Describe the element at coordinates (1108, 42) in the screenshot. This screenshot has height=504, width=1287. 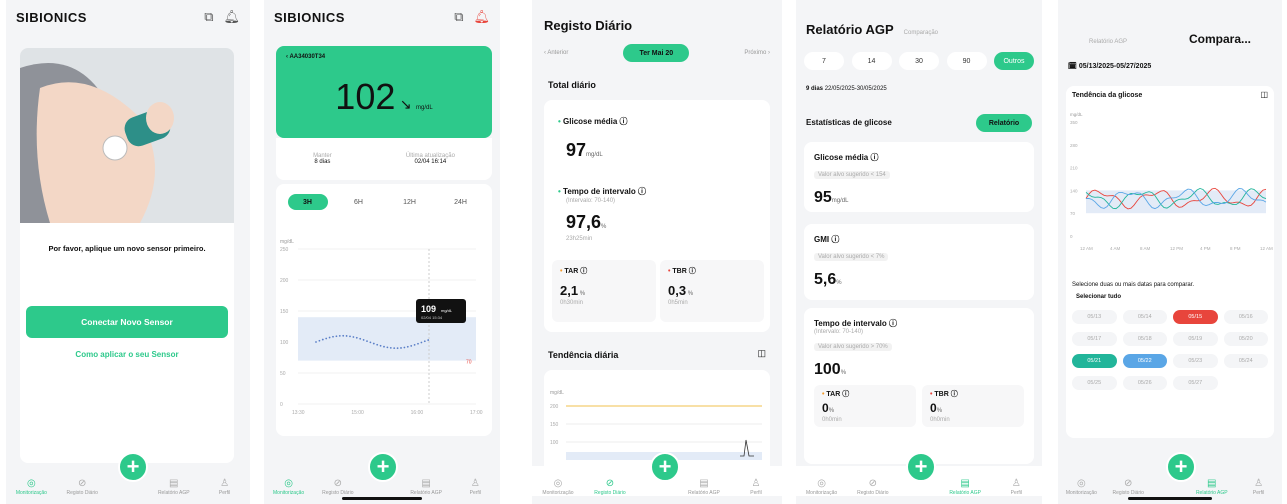
I see `tab-report: Relatório AGP` at that location.